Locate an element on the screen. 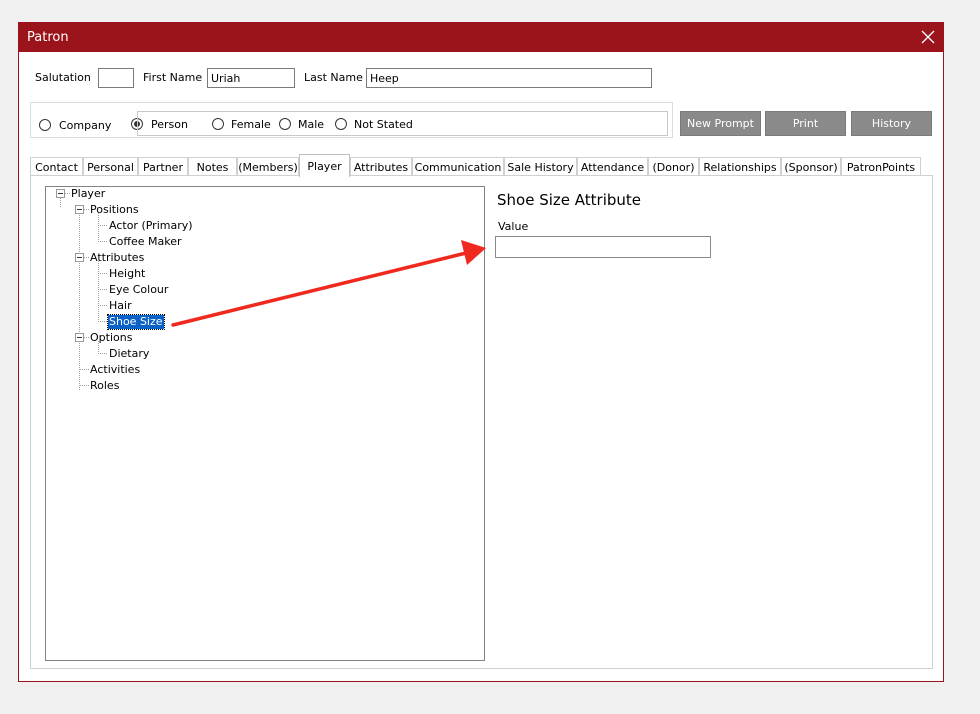 The height and width of the screenshot is (714, 980). last-name-input: Heep is located at coordinates (509, 78).